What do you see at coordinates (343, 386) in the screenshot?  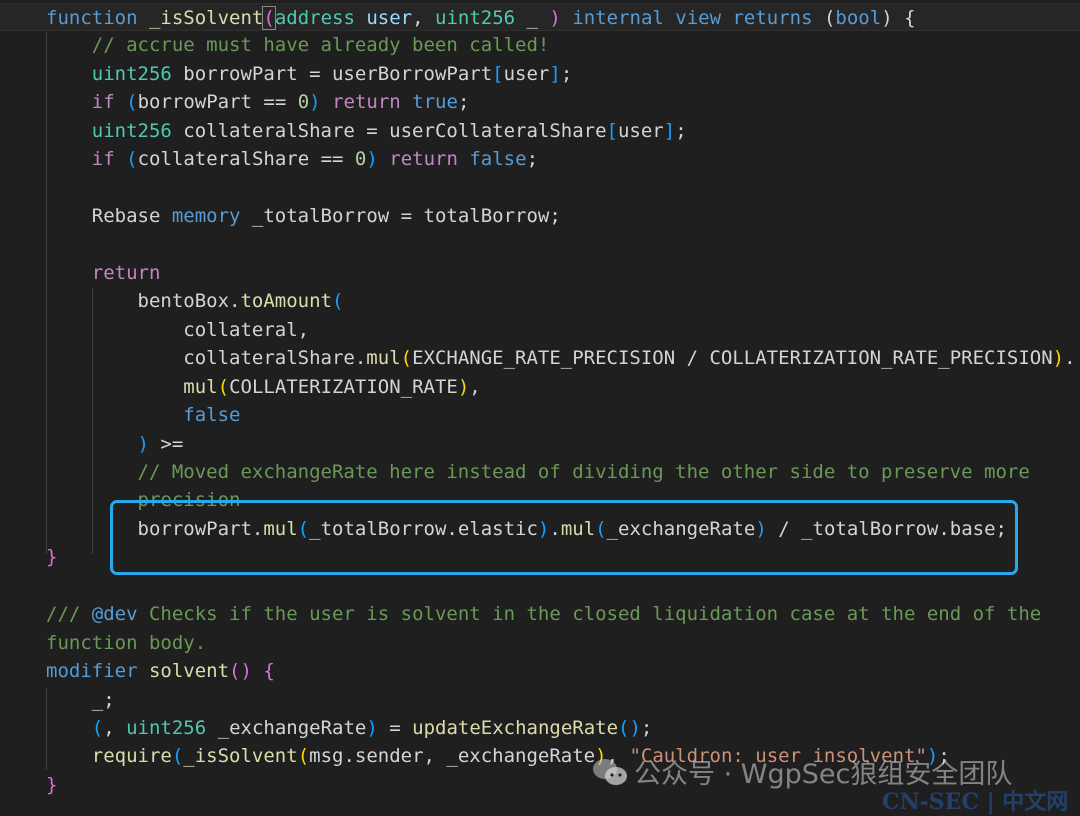 I see `code-token: COLLATERIZATION_RATE` at bounding box center [343, 386].